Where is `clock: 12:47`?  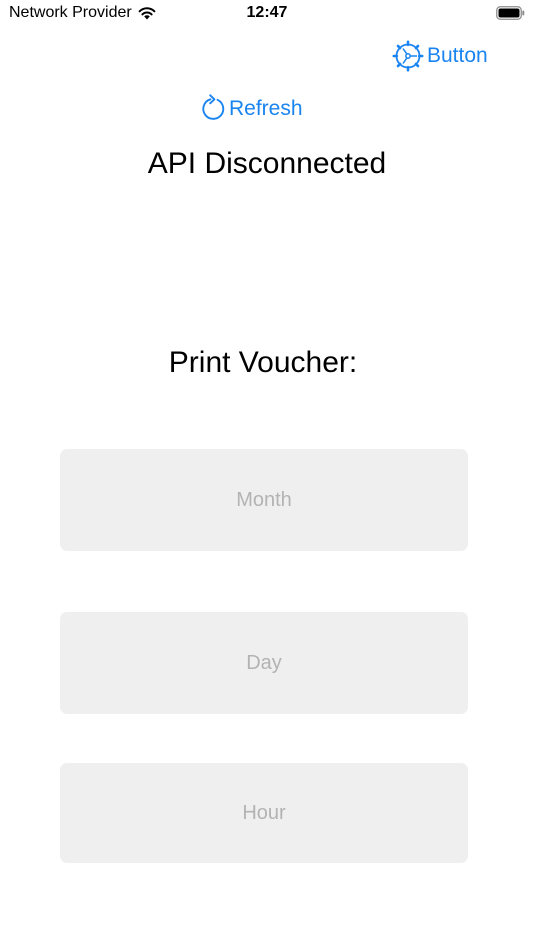 clock: 12:47 is located at coordinates (267, 12).